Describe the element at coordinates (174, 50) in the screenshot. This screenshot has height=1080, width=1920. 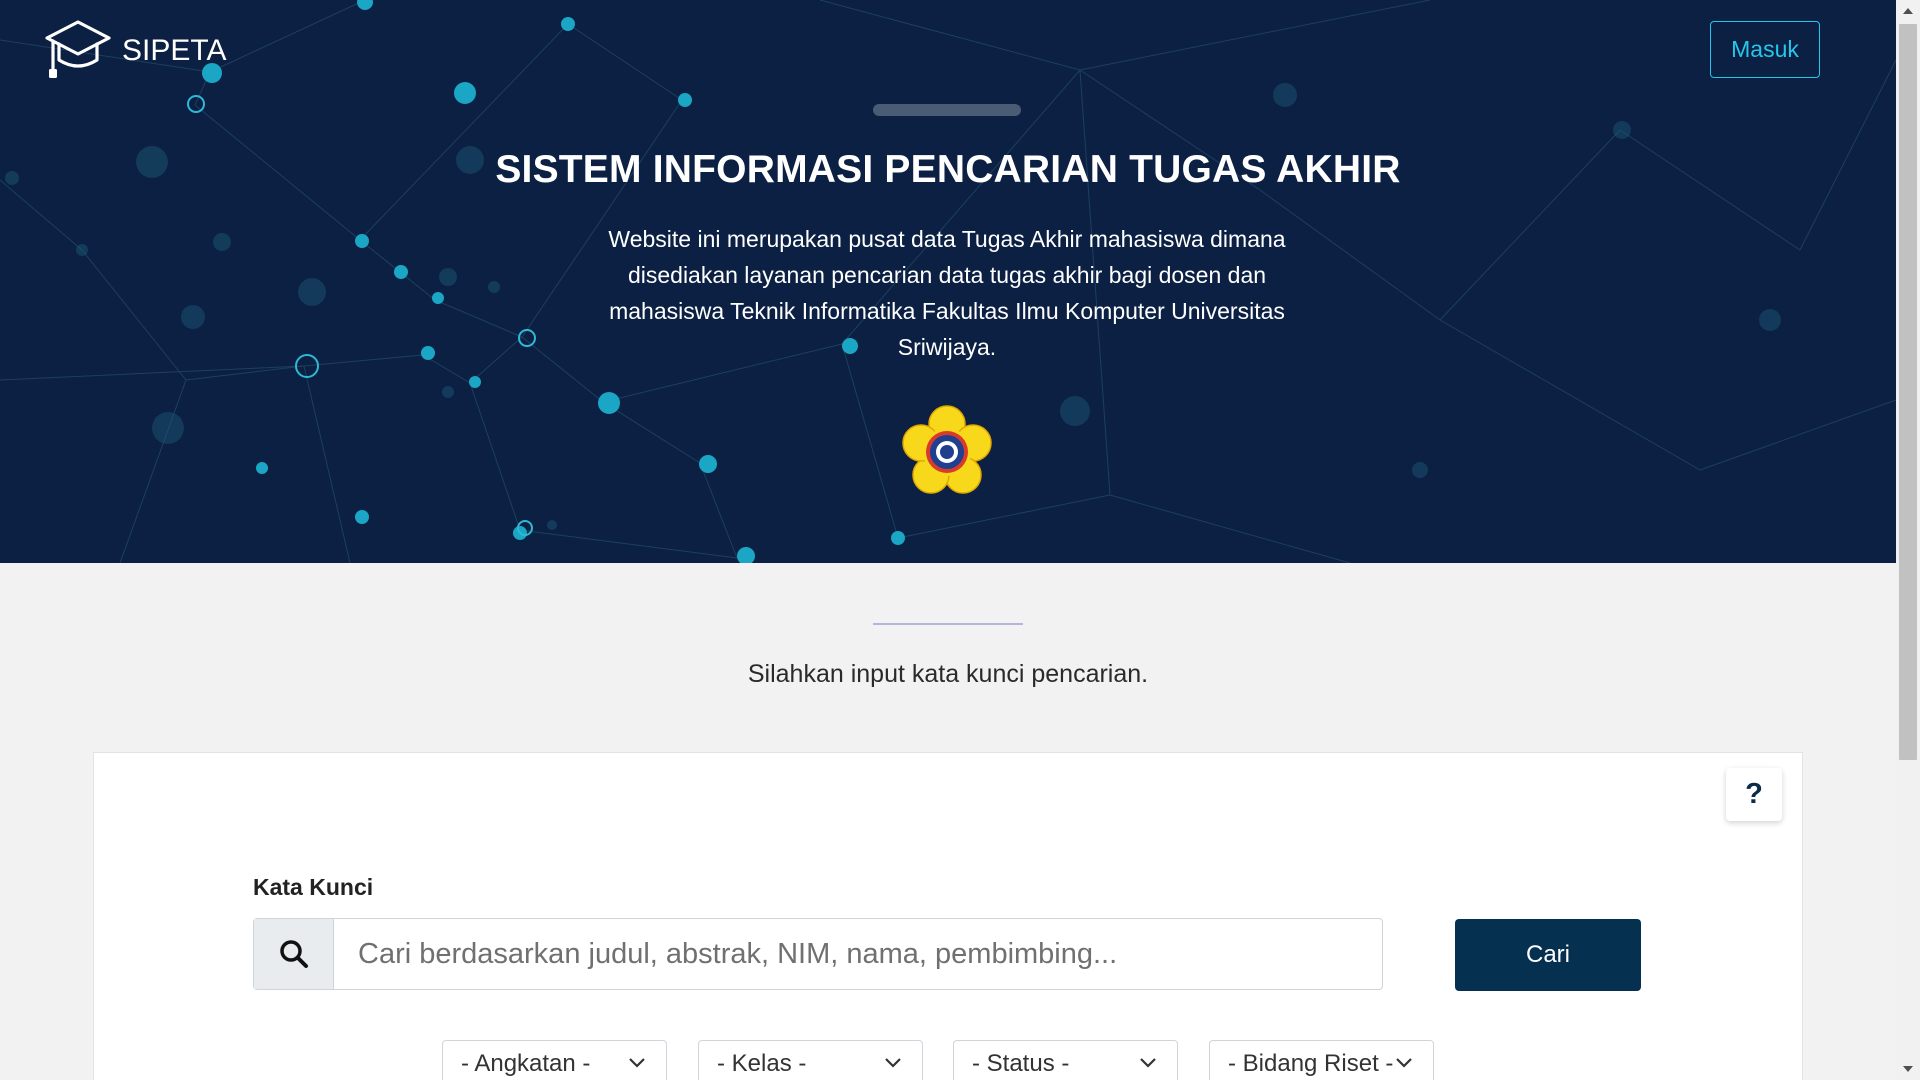
I see `brand-name: SIPETA` at that location.